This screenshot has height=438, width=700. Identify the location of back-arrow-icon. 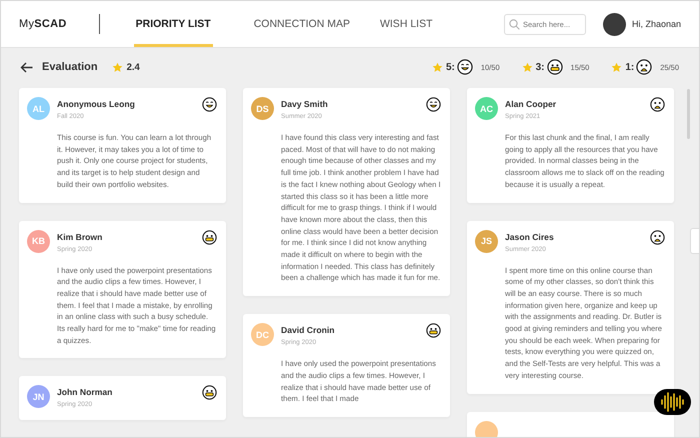
(26, 67).